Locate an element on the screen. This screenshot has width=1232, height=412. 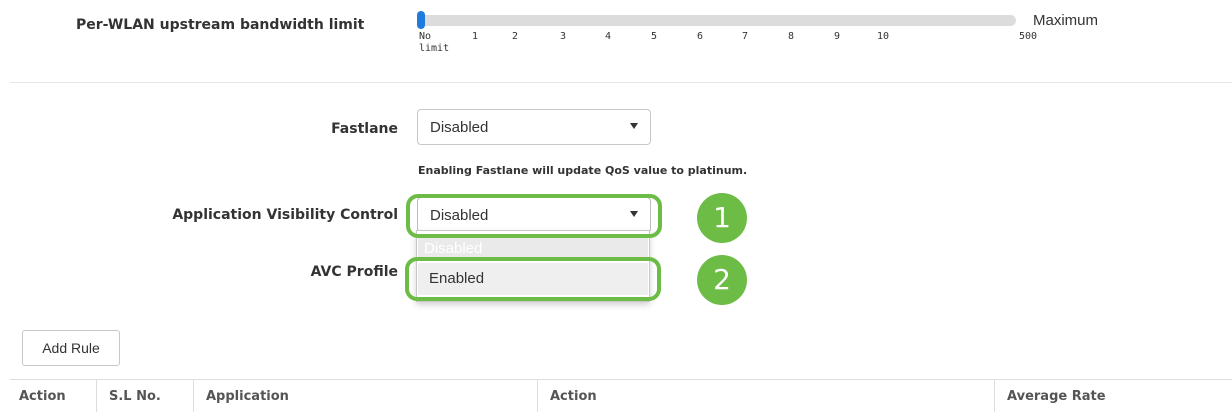
tick-label: No limit is located at coordinates (434, 42).